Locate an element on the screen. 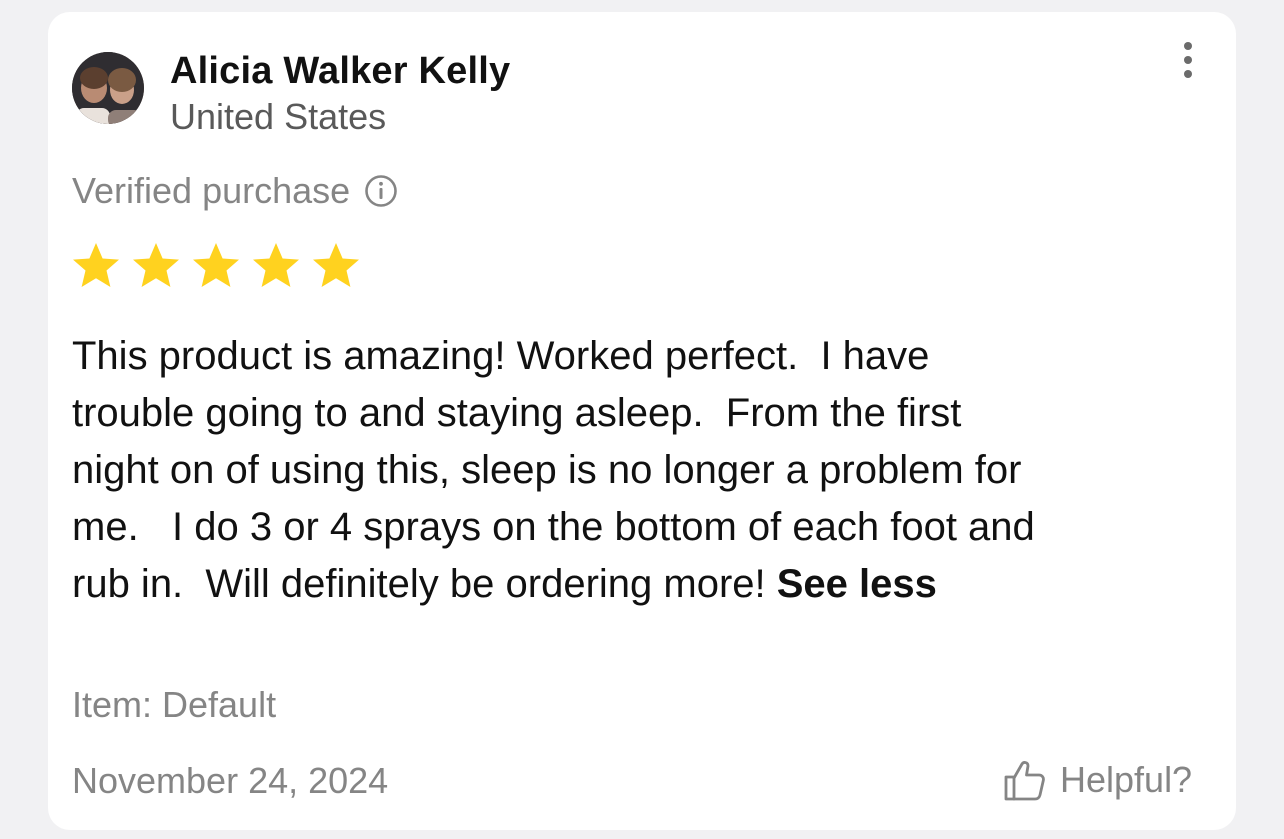 Image resolution: width=1284 pixels, height=839 pixels. more-vertical-icon is located at coordinates (1188, 46).